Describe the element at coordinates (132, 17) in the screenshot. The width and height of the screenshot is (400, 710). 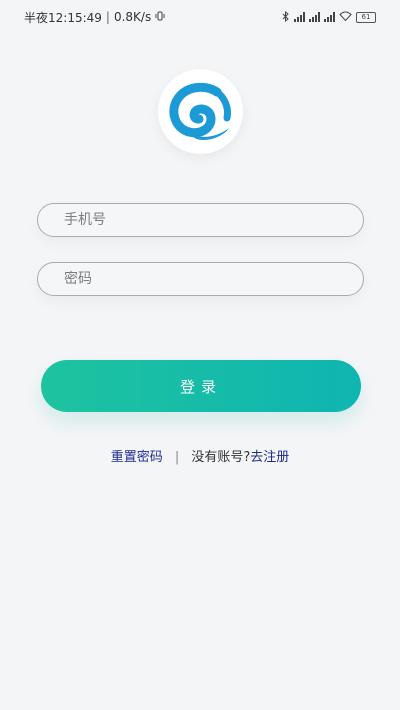
I see `network-speed: 0.8K/s` at that location.